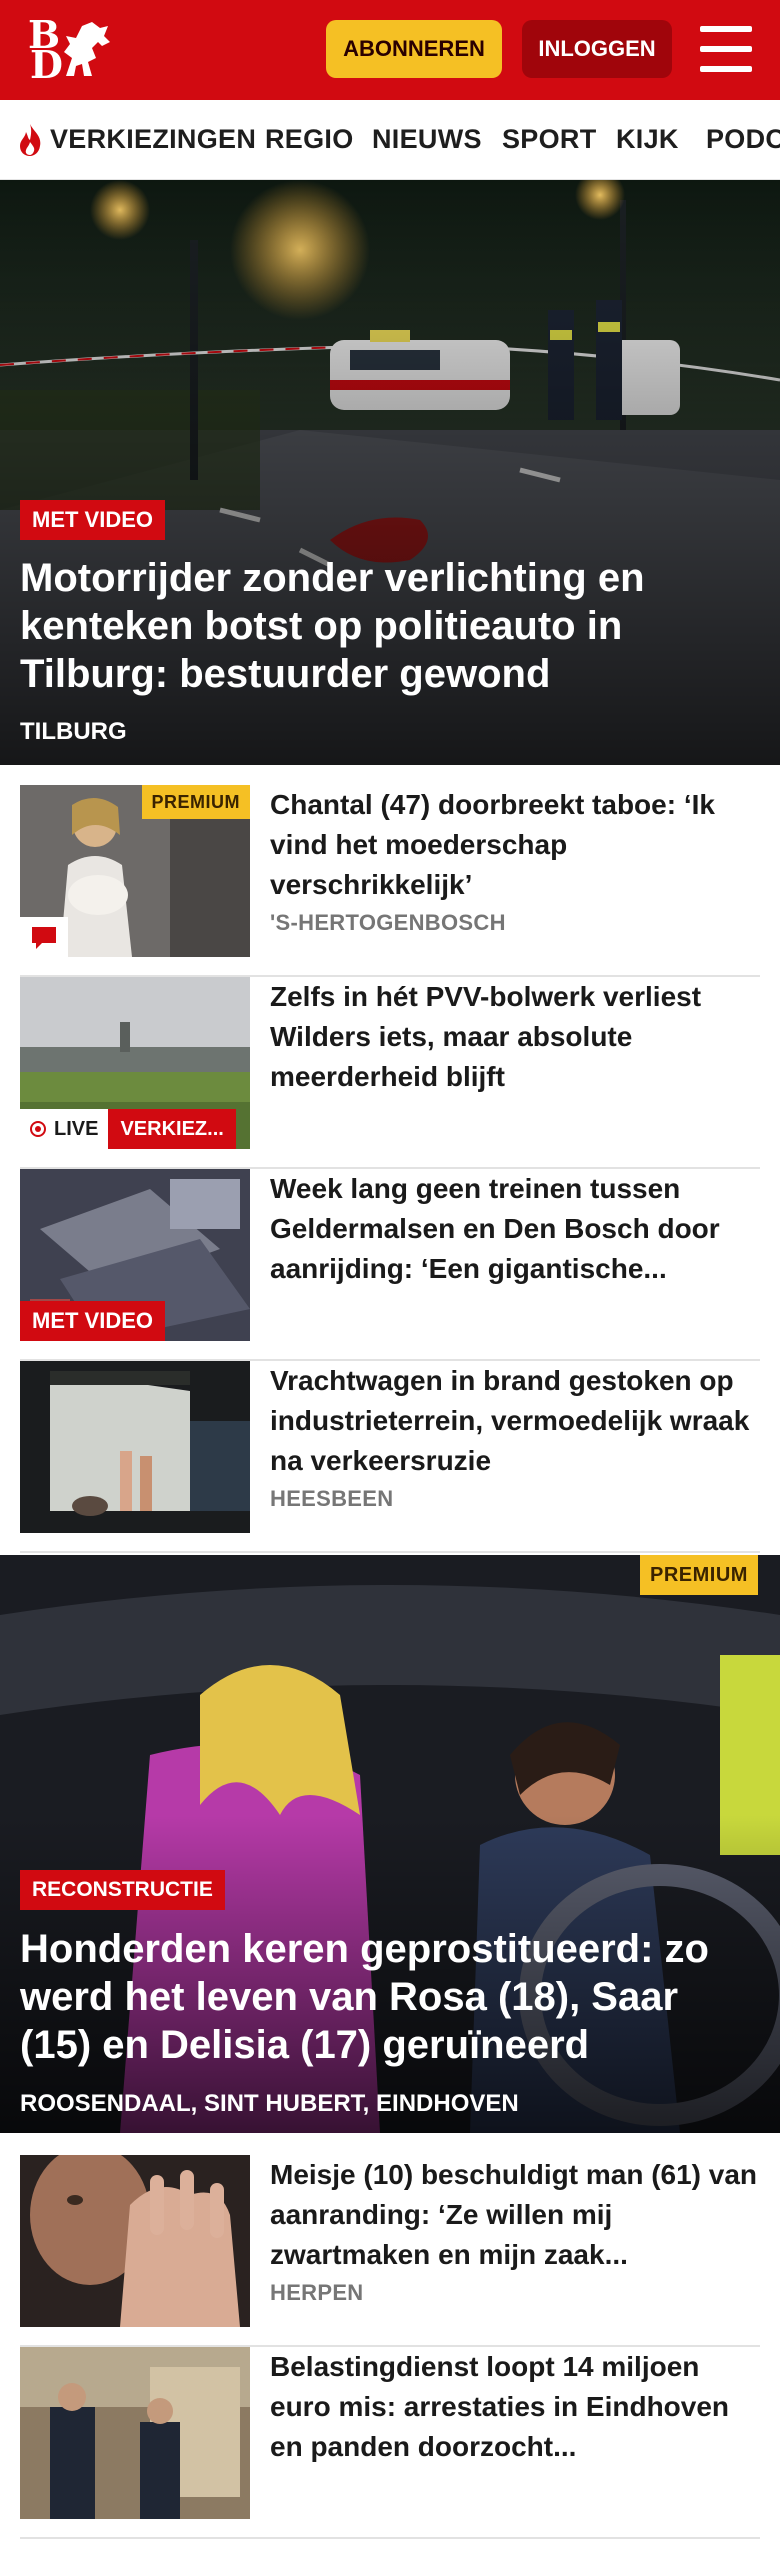  Describe the element at coordinates (135, 1255) in the screenshot. I see `article-thumbnail: MET VIDEO` at that location.